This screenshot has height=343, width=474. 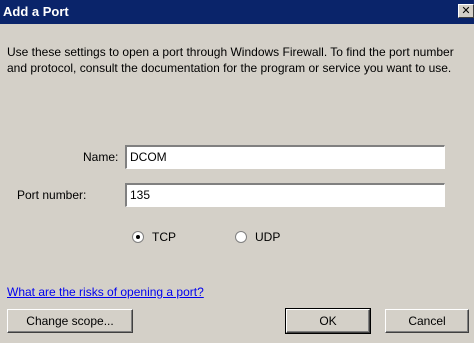 I want to click on radio-tcp: TCP, so click(x=154, y=237).